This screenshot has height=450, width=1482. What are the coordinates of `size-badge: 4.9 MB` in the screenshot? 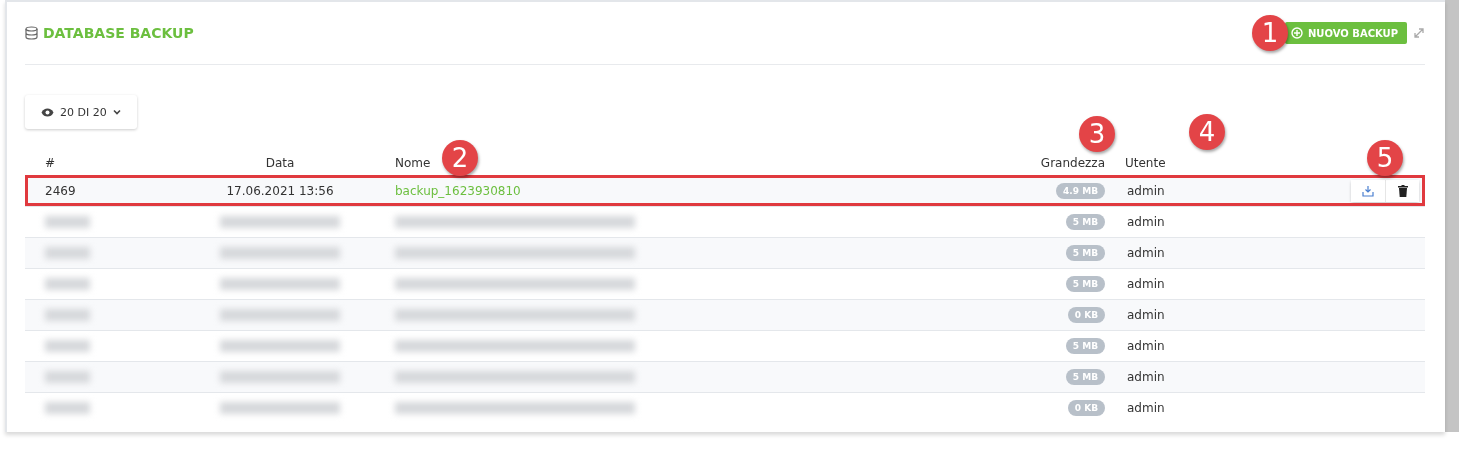 It's located at (1080, 191).